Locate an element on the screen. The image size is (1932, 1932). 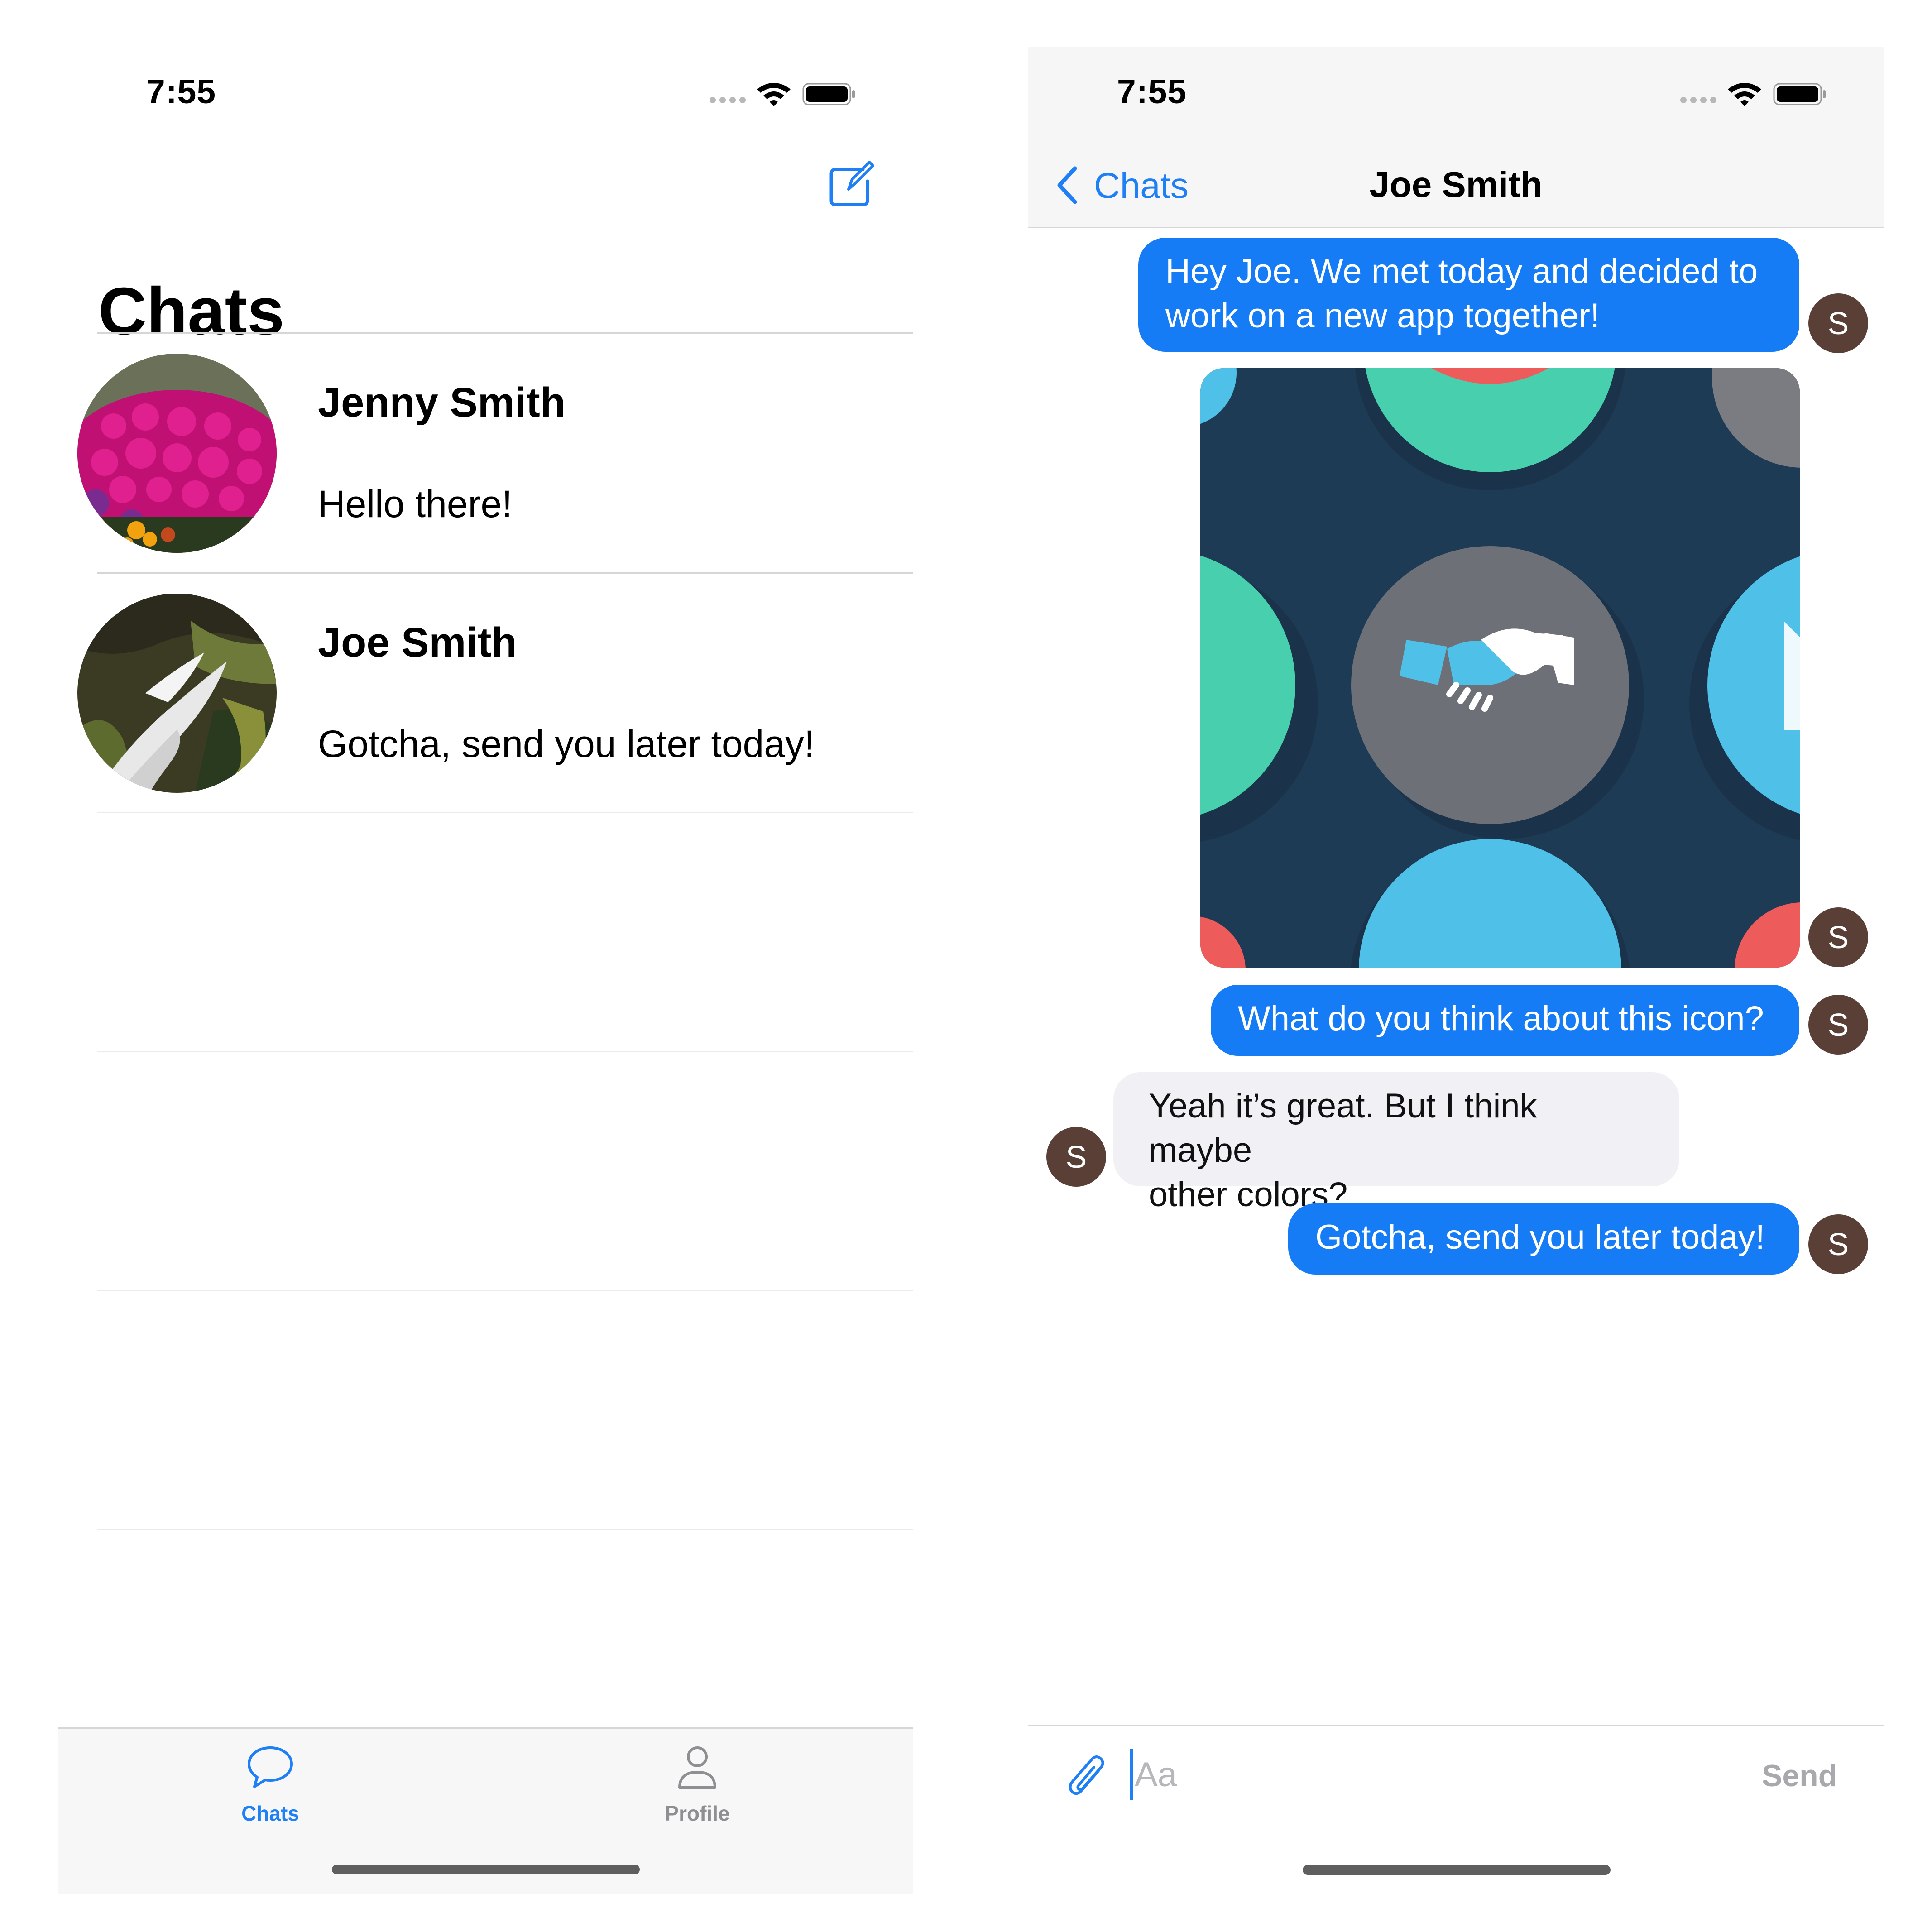
message-bubble-outgoing: Gotcha, send you later today! is located at coordinates (1543, 1239).